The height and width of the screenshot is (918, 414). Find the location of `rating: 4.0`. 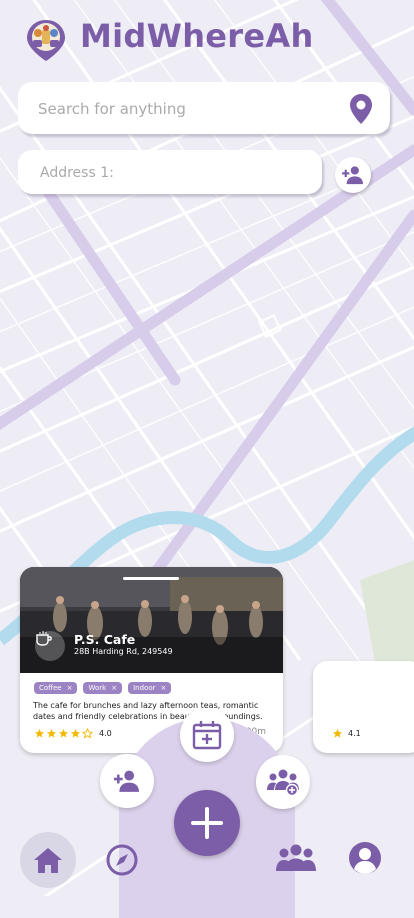

rating: 4.0 is located at coordinates (73, 733).